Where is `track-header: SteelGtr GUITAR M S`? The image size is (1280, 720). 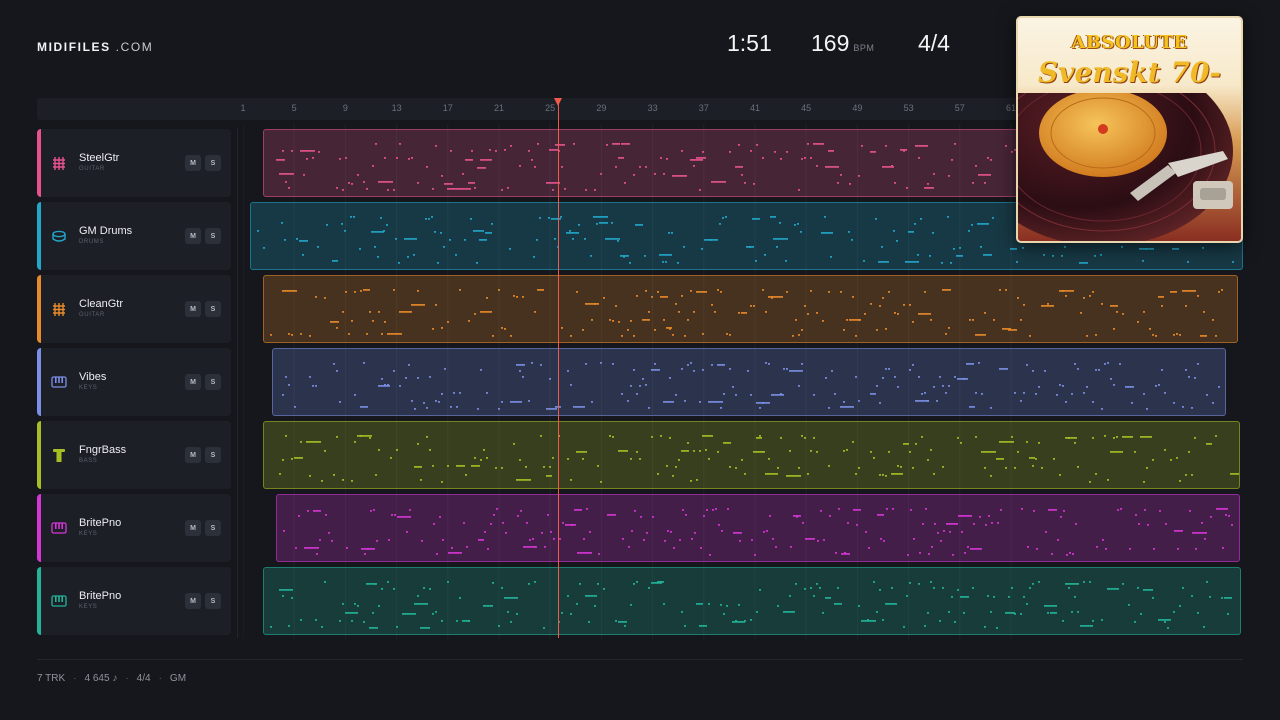 track-header: SteelGtr GUITAR M S is located at coordinates (134, 163).